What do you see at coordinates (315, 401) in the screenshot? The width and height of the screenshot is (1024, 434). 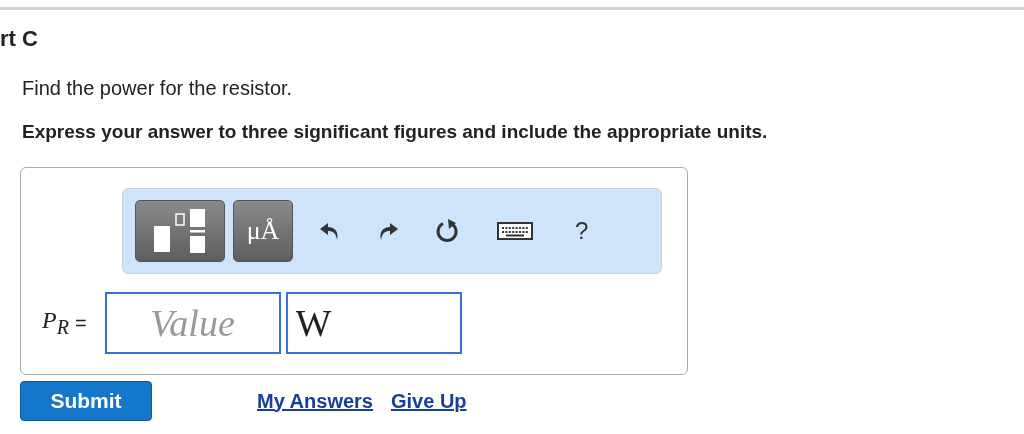 I see `answer-link: My Answers` at bounding box center [315, 401].